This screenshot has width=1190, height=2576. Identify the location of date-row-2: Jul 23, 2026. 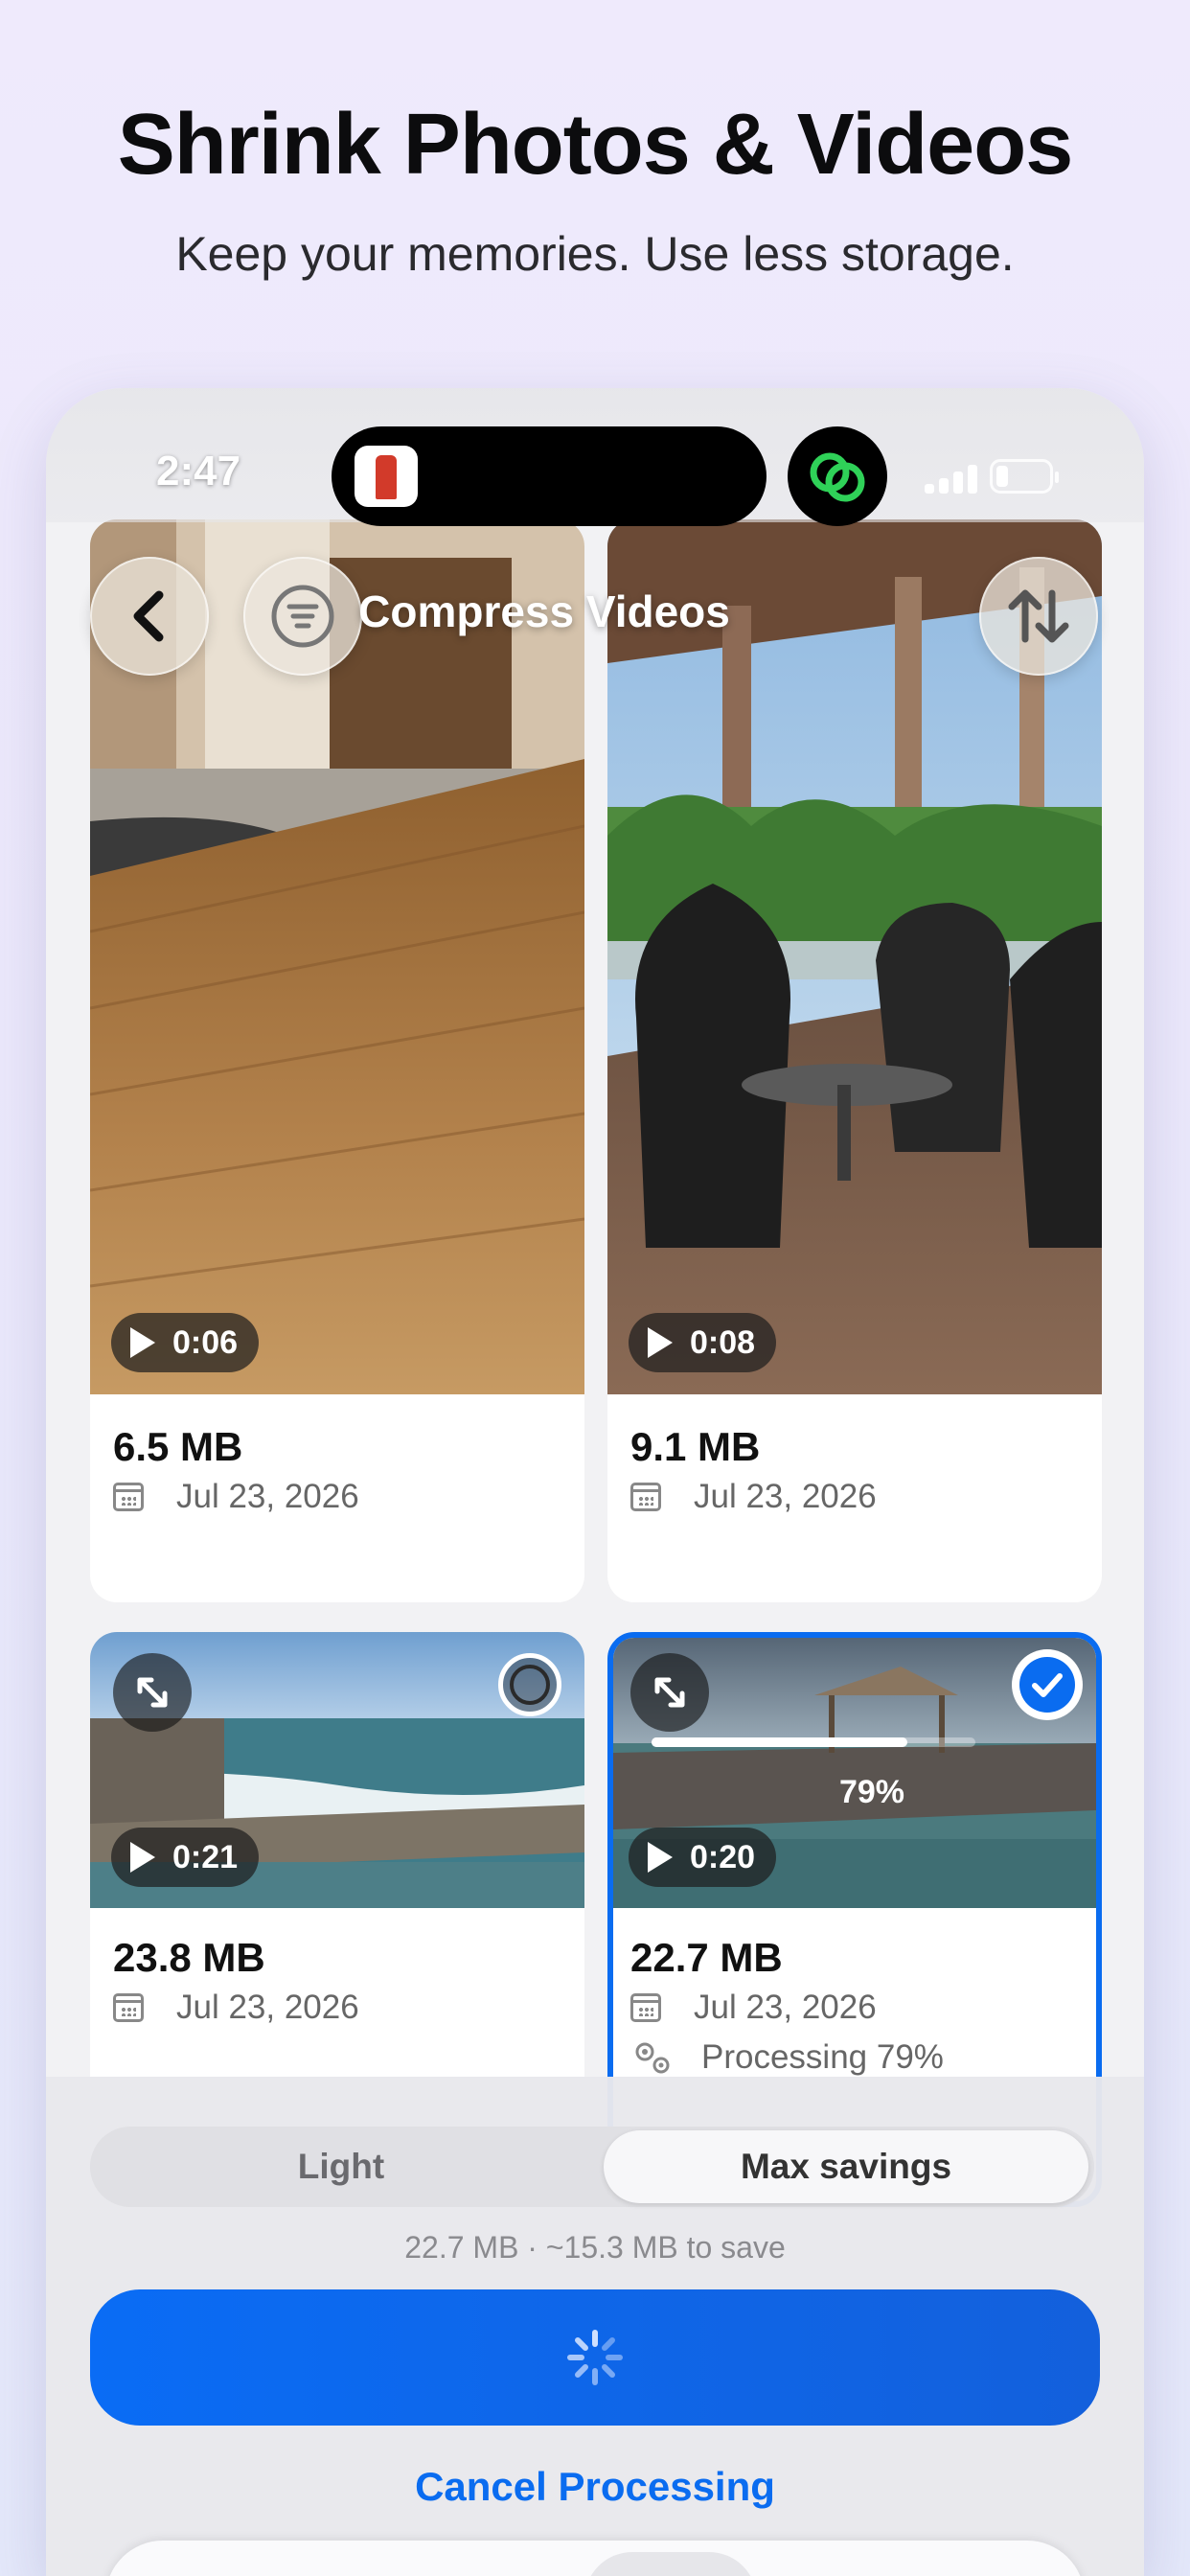
(754, 1497).